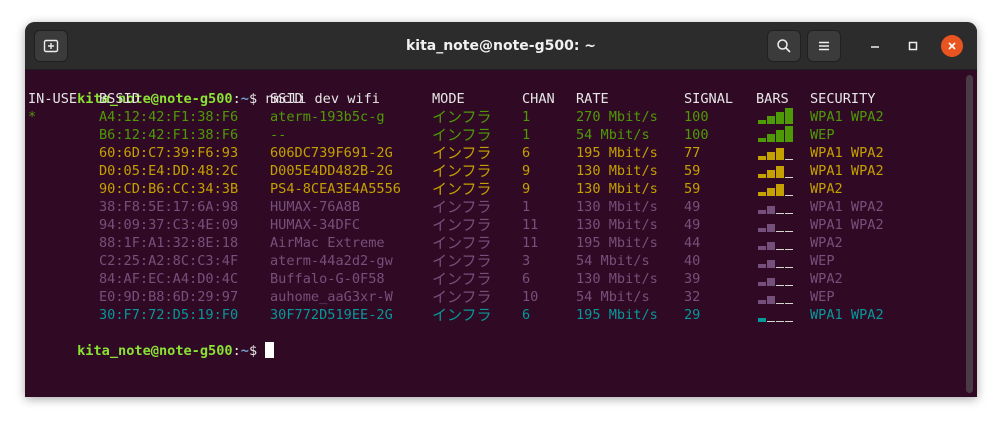  I want to click on cell-chan: 10, so click(530, 297).